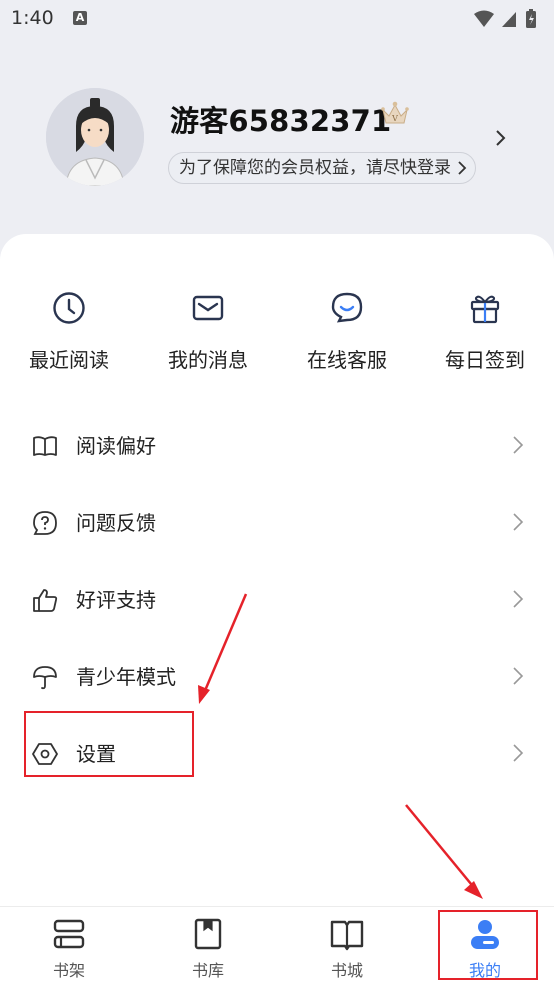  Describe the element at coordinates (485, 331) in the screenshot. I see `quick-action-daily-checkin: 每日签到` at that location.